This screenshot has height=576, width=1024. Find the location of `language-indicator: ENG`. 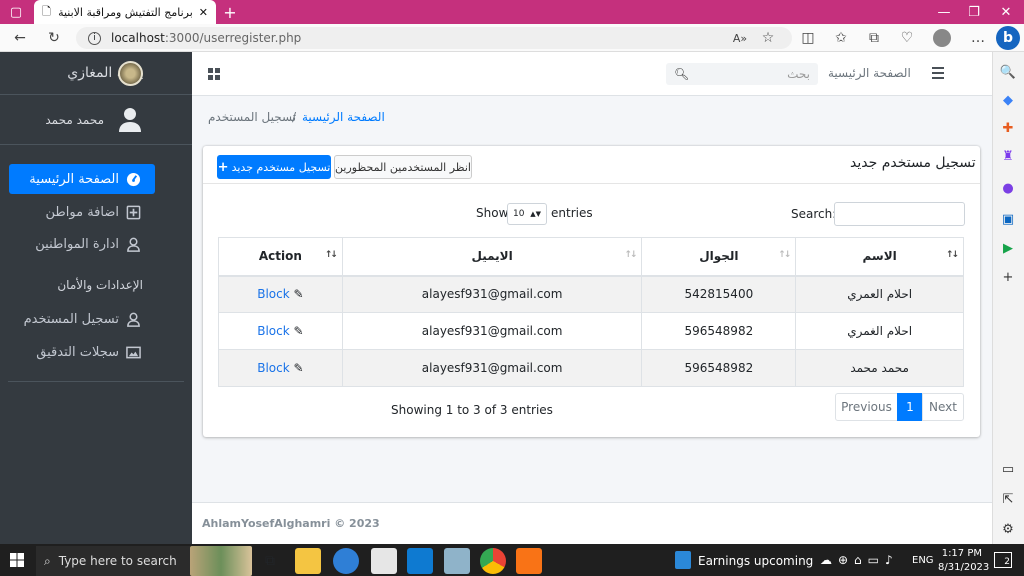

language-indicator: ENG is located at coordinates (923, 560).